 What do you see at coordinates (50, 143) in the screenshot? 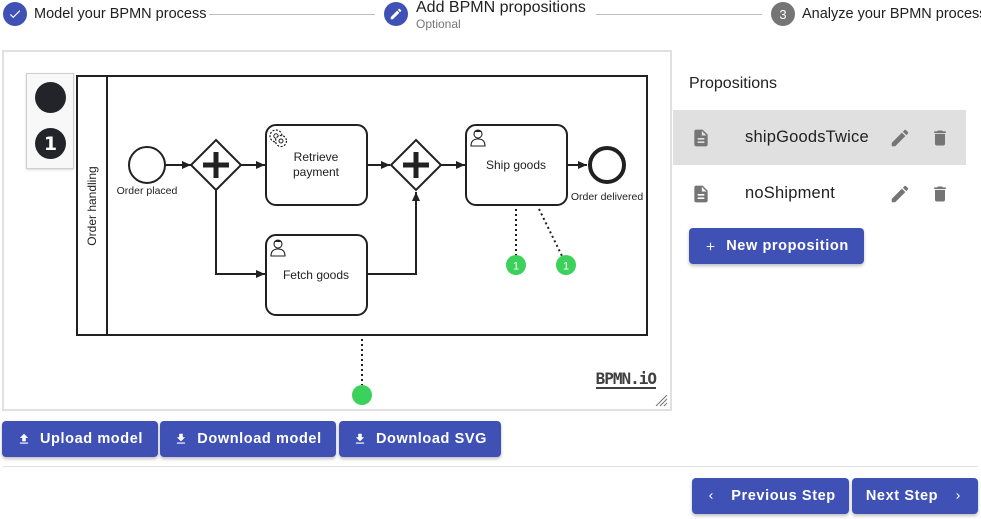
I see `numbered-badge-icon: 1` at bounding box center [50, 143].